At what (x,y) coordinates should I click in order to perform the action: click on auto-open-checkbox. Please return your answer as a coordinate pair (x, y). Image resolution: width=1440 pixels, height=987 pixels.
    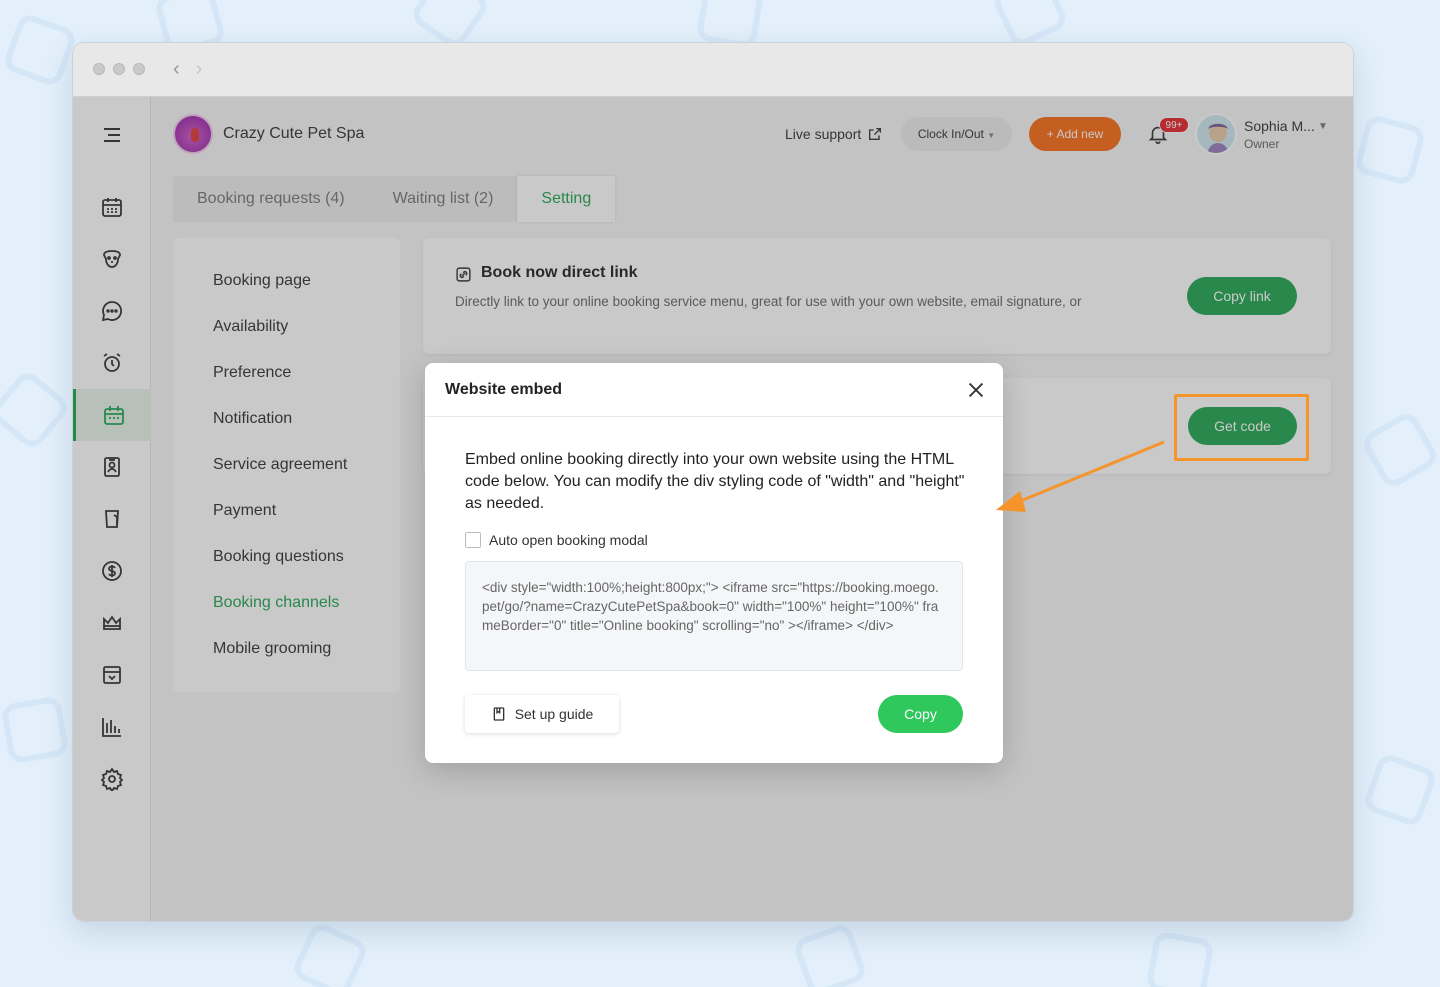
    Looking at the image, I should click on (473, 540).